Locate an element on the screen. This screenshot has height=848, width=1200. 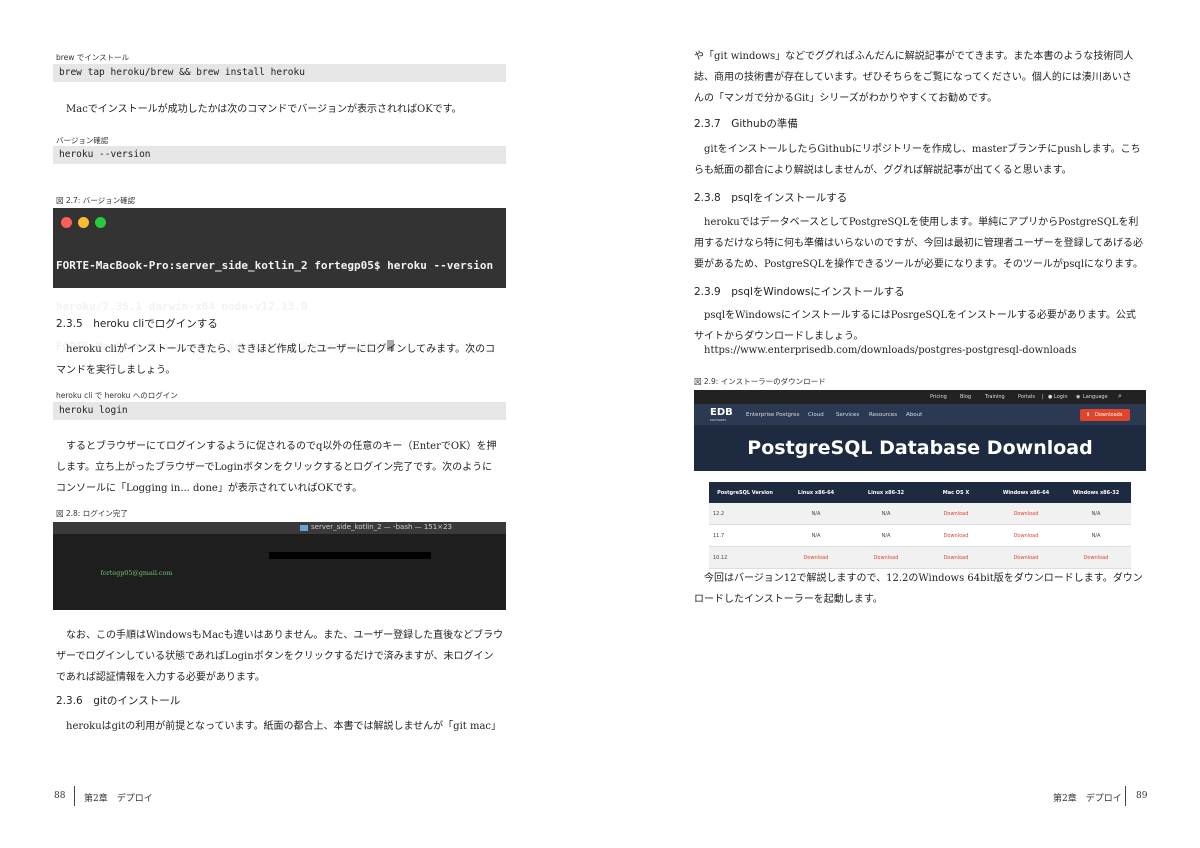
para-line: マンドを実行しましょう。 is located at coordinates (116, 370).